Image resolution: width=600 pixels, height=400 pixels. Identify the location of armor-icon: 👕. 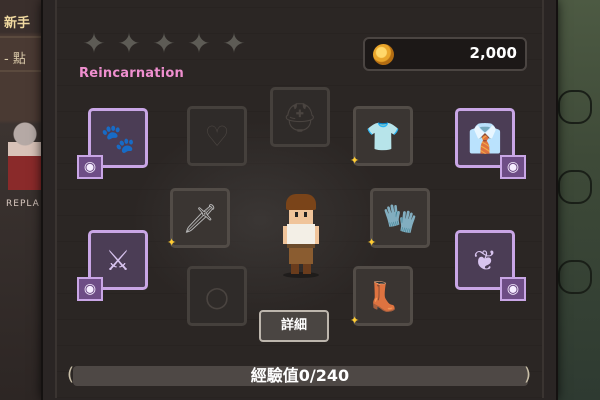
(383, 136).